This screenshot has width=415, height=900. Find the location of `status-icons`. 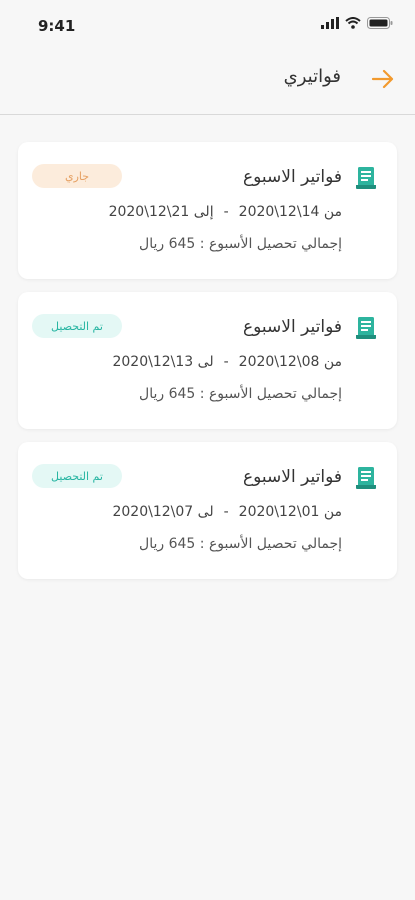

status-icons is located at coordinates (357, 23).